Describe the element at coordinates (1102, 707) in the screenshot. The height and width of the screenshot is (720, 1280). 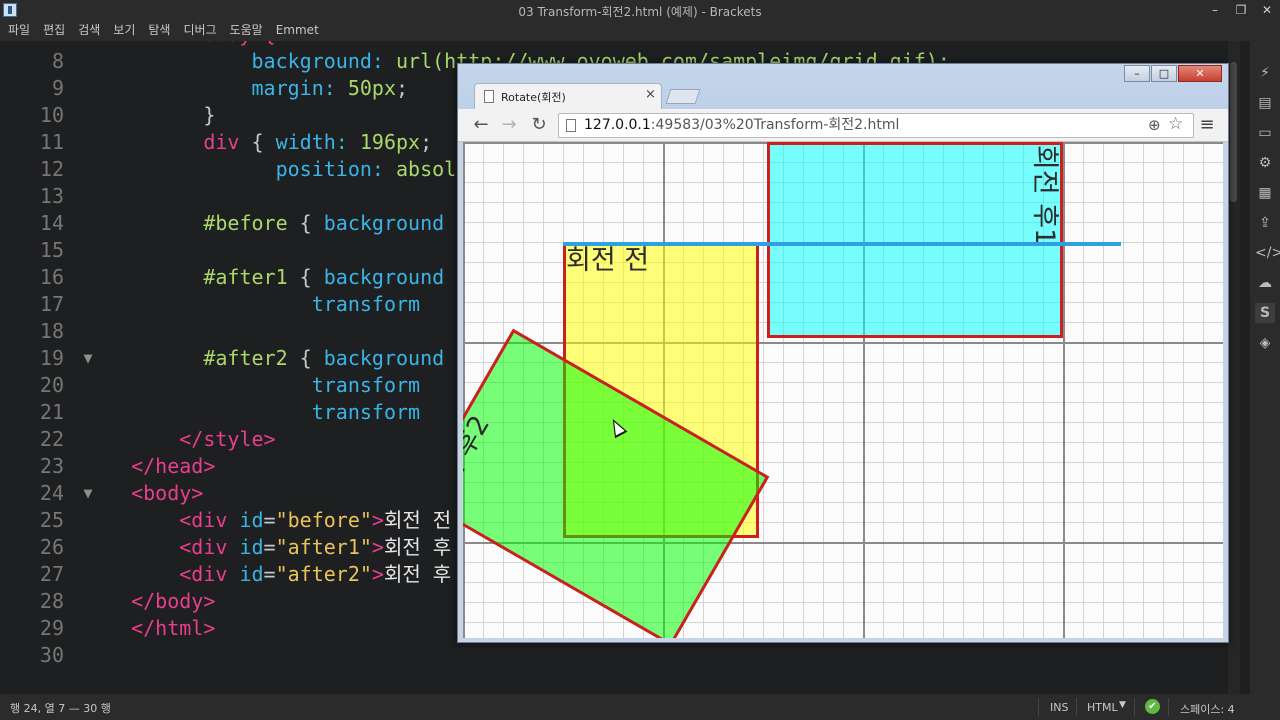
I see `language-select: HTML` at that location.